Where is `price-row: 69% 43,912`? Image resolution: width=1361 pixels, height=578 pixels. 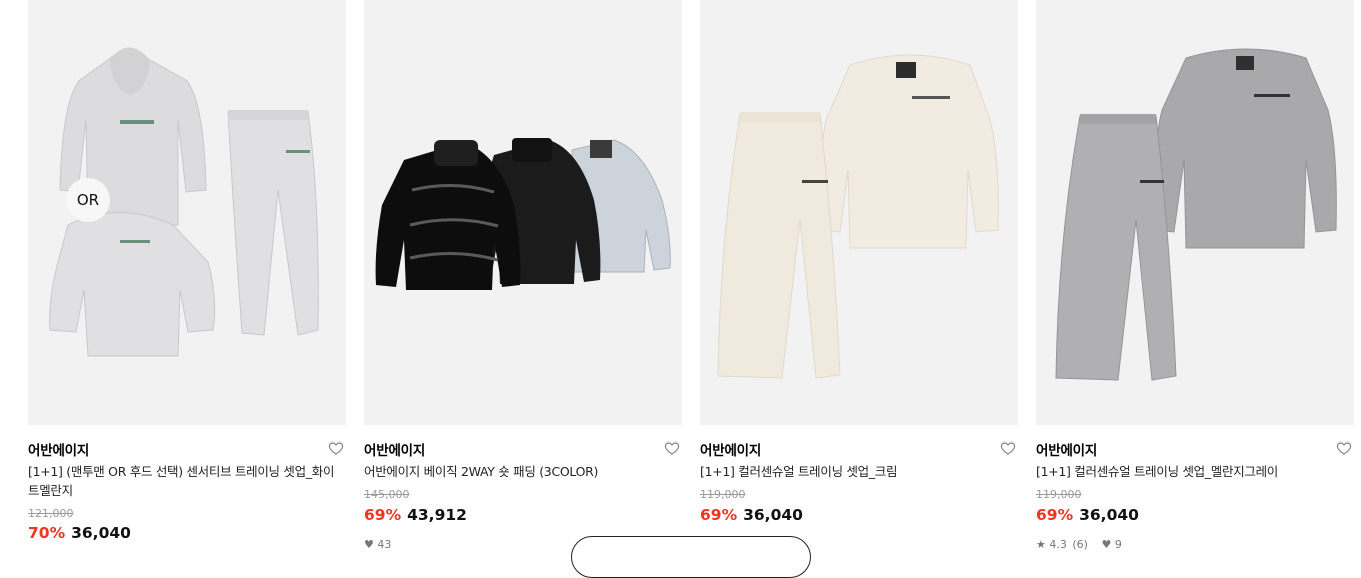 price-row: 69% 43,912 is located at coordinates (415, 515).